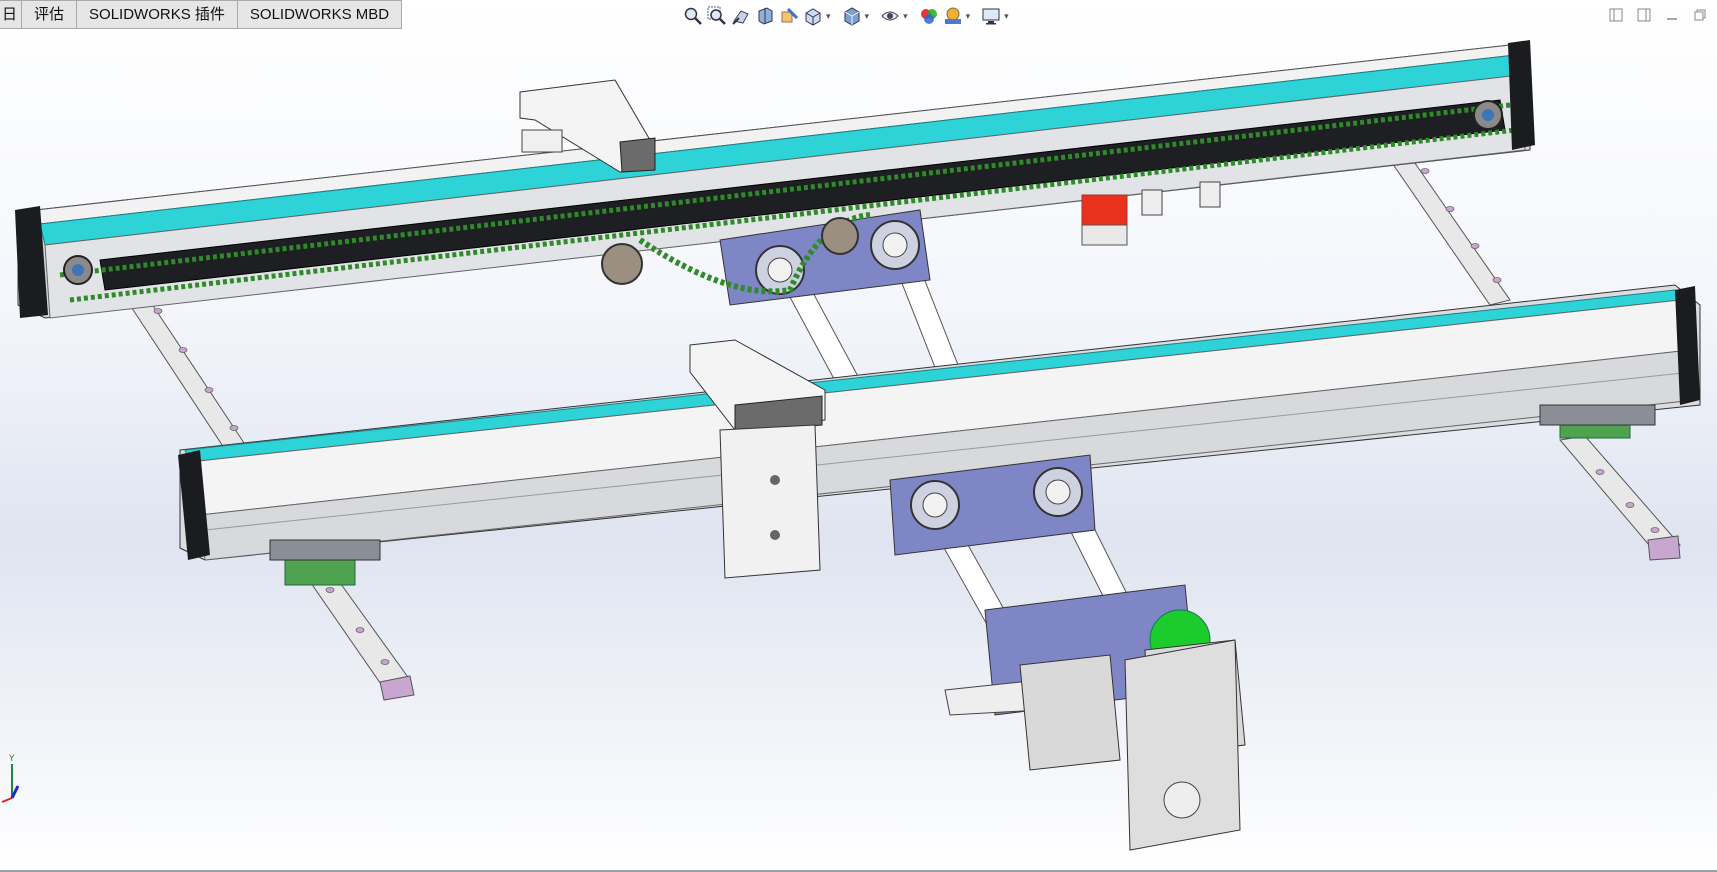  I want to click on heads-up-view-toolbar: ▾ ▾ ▾ ▾ ▾, so click(849, 16).